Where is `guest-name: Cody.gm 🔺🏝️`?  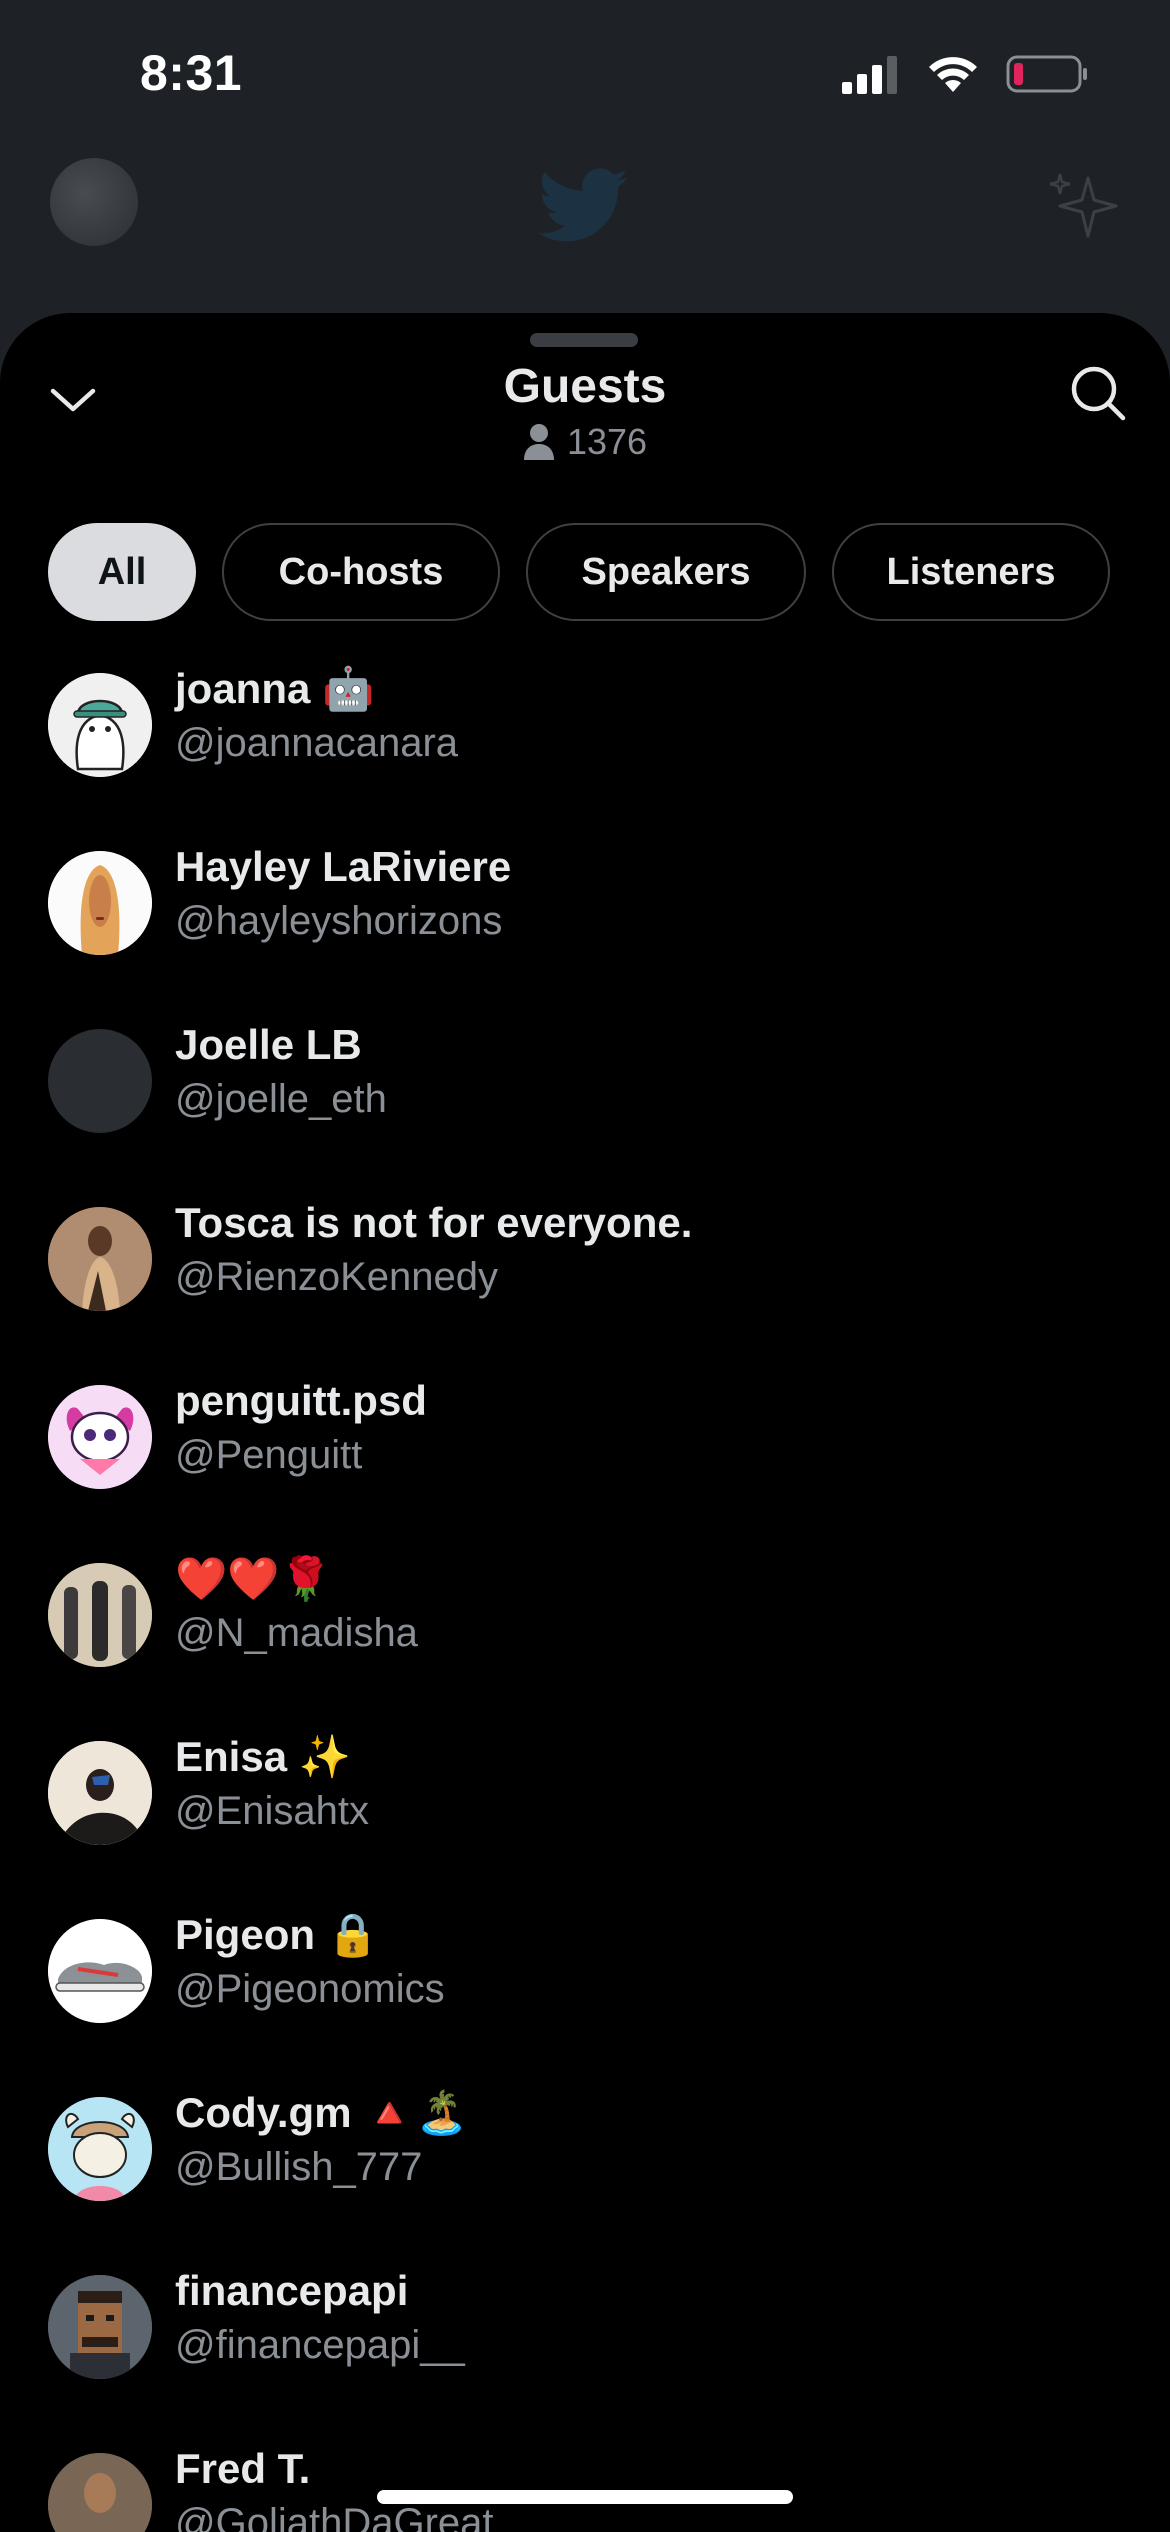 guest-name: Cody.gm 🔺🏝️ is located at coordinates (321, 2112).